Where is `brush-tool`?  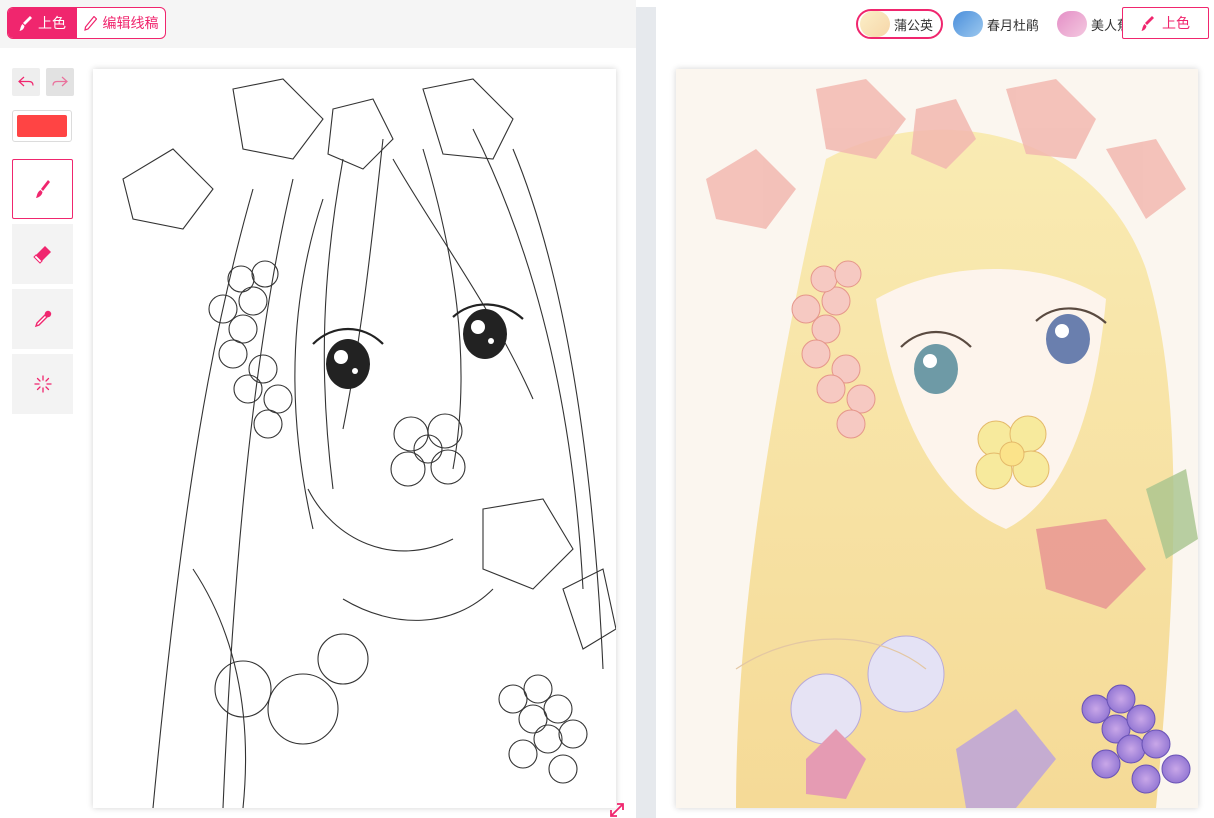
brush-tool is located at coordinates (42, 189).